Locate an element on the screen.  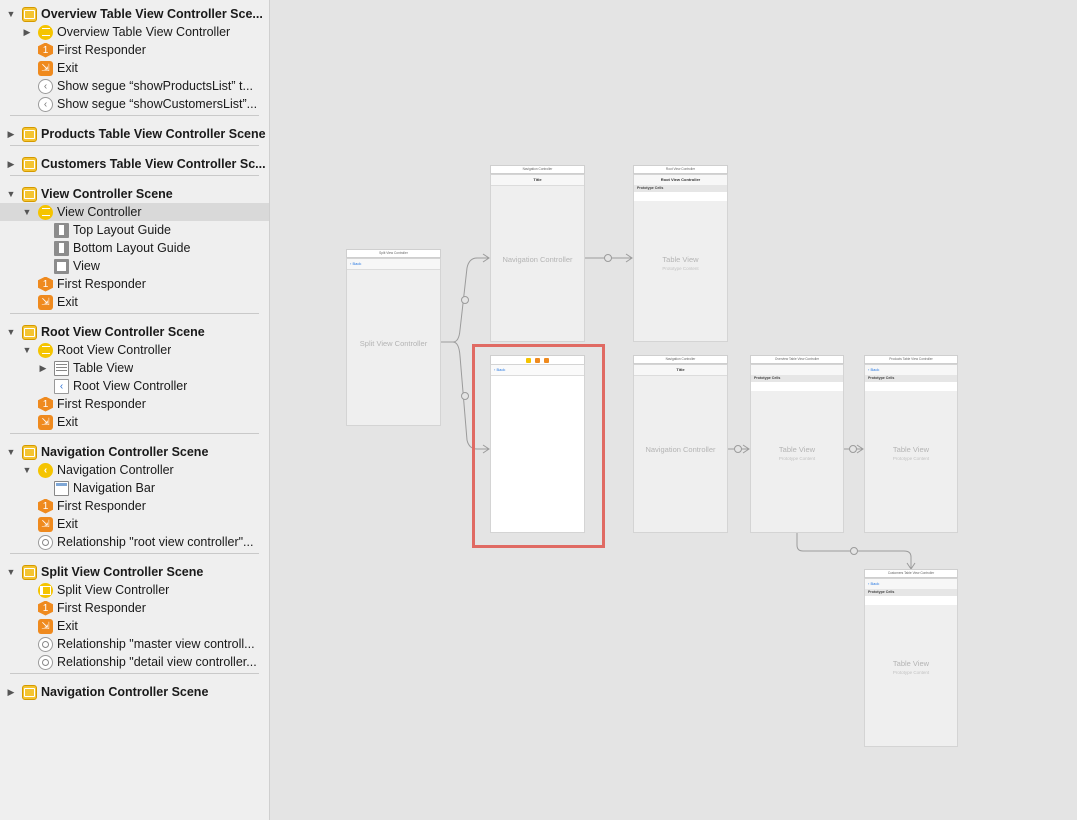
outline-row: View is located at coordinates (134, 266).